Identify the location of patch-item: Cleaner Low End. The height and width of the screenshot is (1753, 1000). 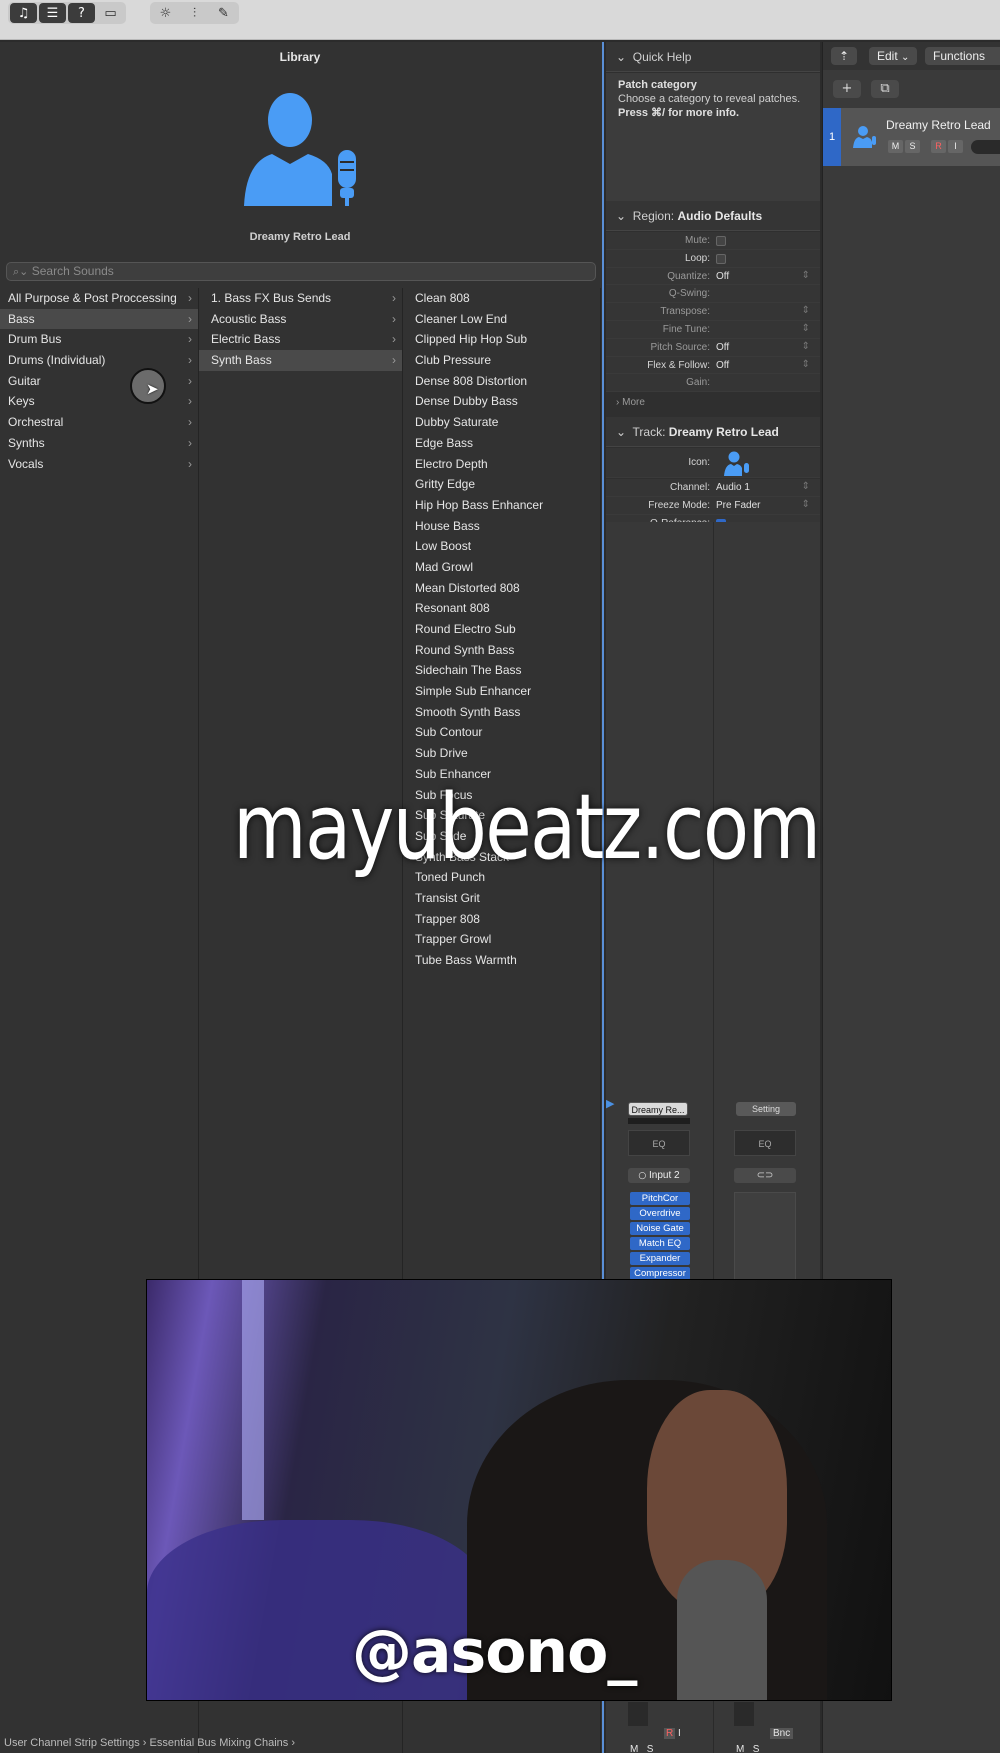
(501, 319).